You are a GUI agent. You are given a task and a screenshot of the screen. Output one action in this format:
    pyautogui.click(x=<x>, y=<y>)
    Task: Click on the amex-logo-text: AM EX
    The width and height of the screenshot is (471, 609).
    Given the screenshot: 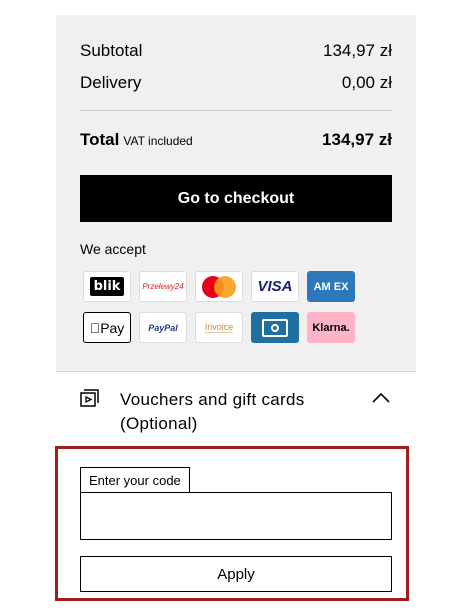 What is the action you would take?
    pyautogui.click(x=331, y=286)
    